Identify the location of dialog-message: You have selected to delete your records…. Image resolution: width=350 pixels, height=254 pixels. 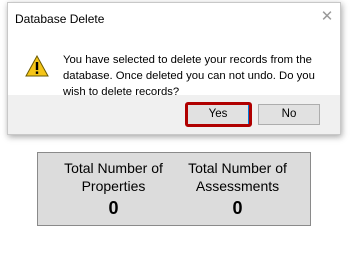
(189, 76).